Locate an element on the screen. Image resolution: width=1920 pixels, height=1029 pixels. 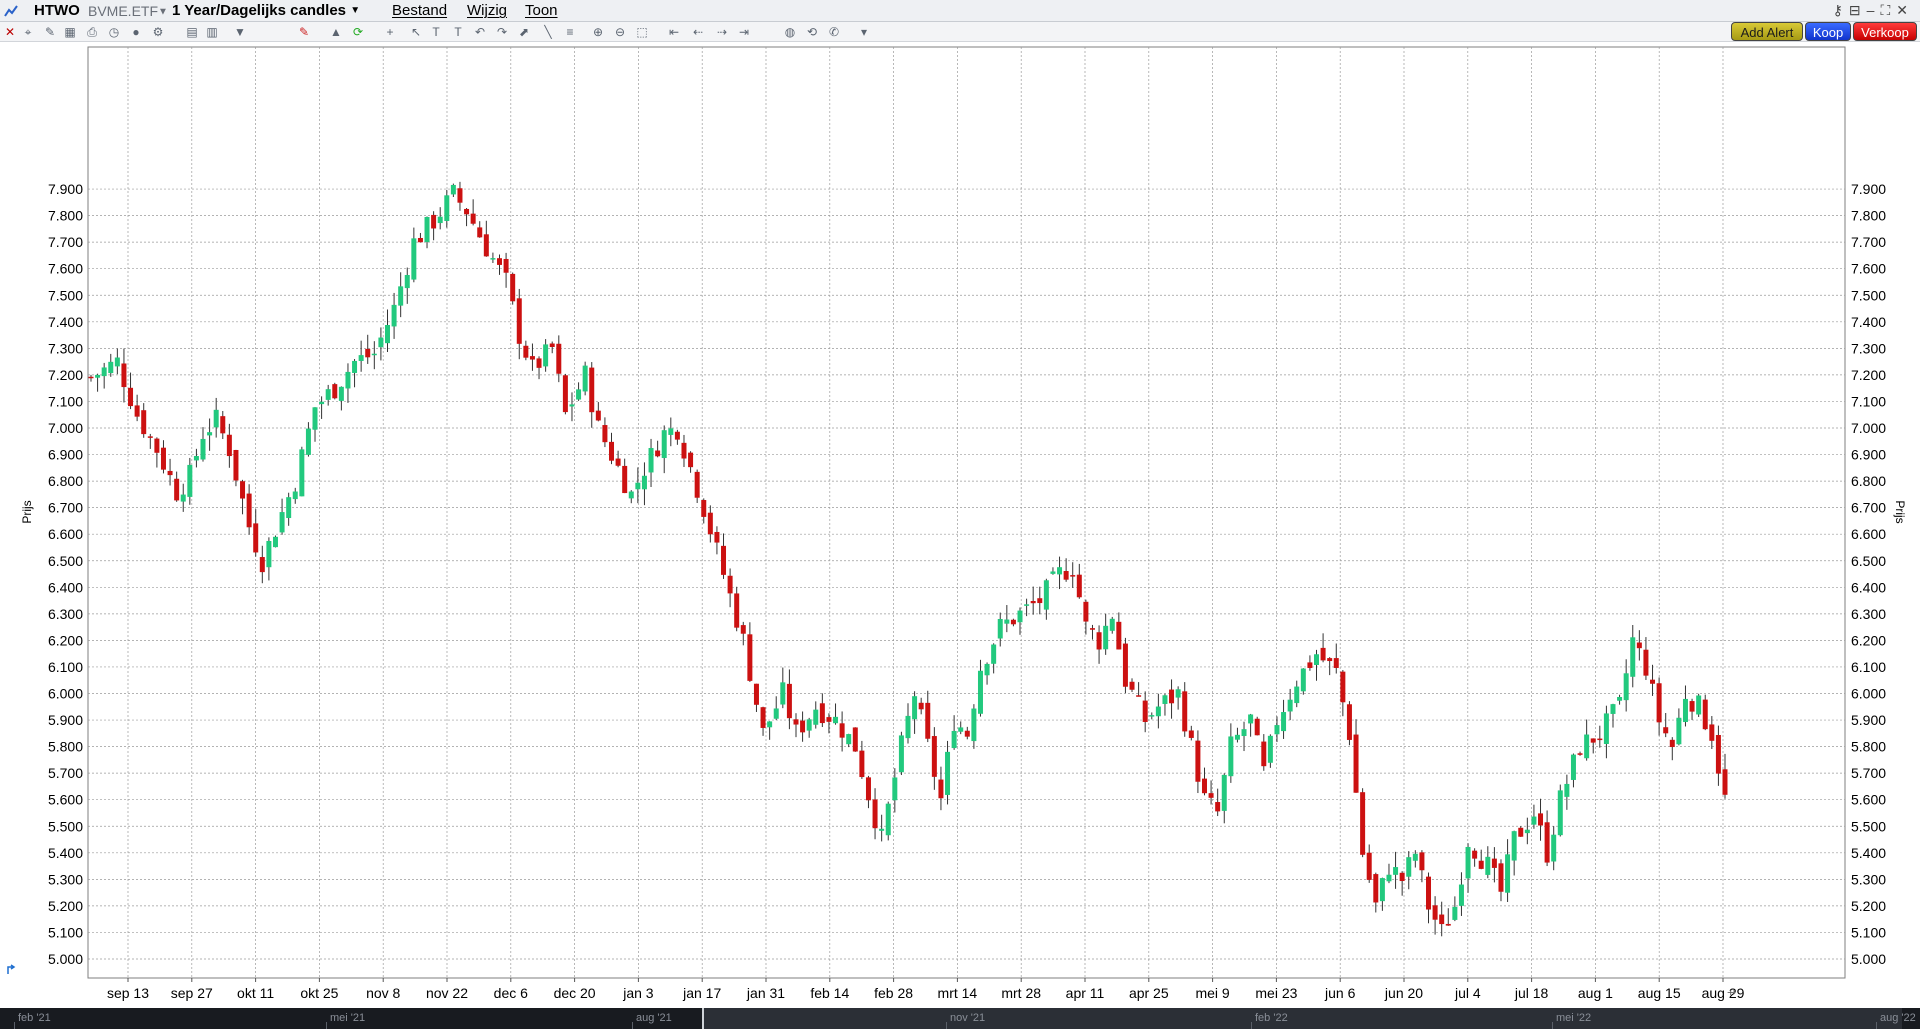
x-axis-end-marker: ⇸ is located at coordinates (1731, 993).